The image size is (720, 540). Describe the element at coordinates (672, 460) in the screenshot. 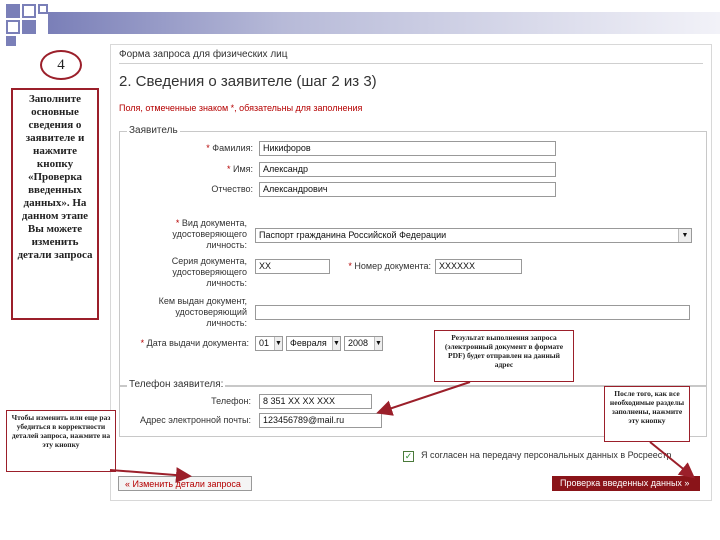

I see `after-arrow` at that location.